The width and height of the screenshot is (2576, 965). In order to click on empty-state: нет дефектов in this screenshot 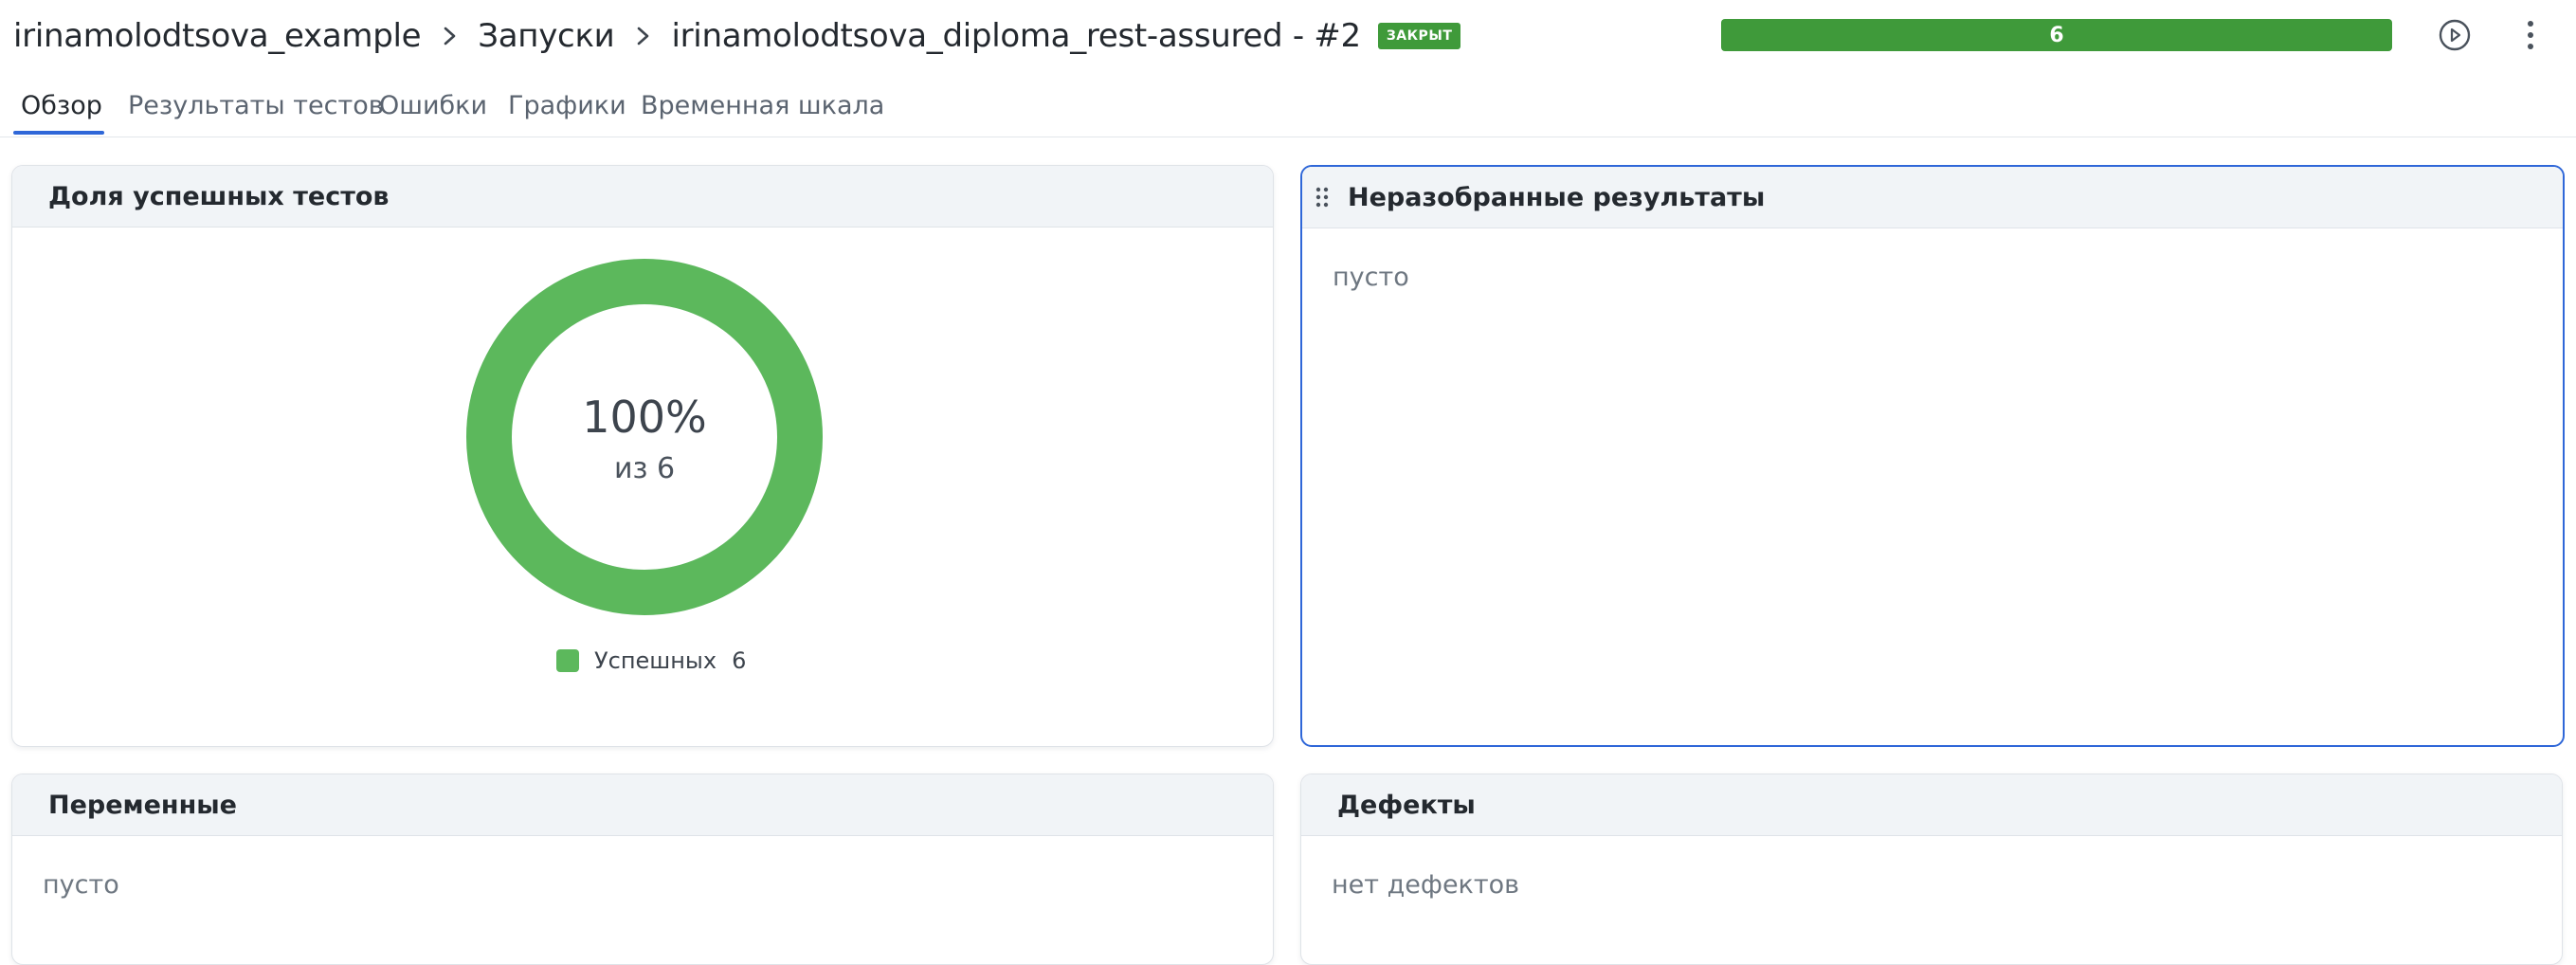, I will do `click(1426, 885)`.